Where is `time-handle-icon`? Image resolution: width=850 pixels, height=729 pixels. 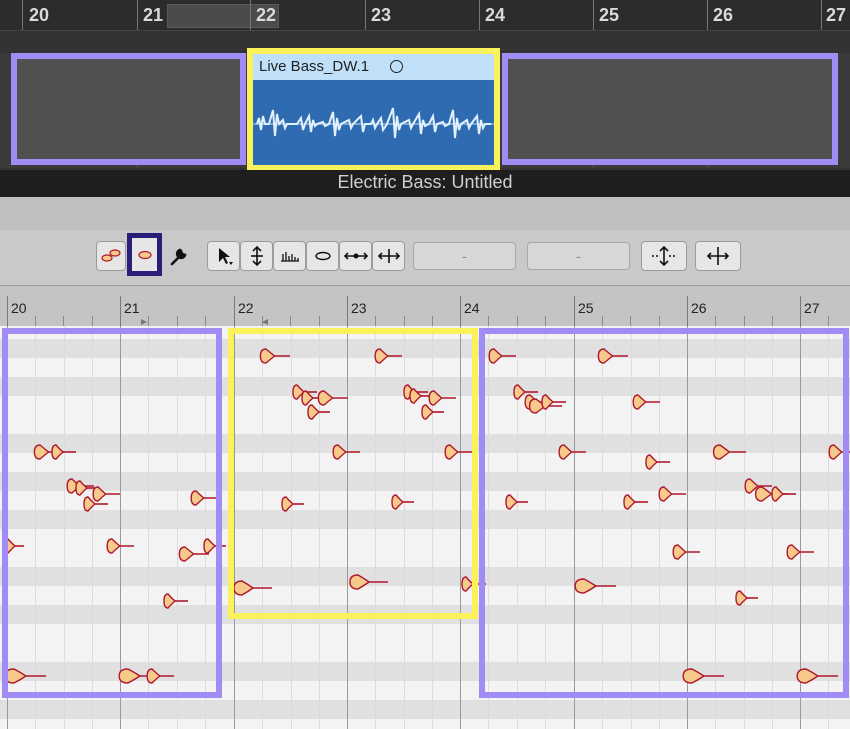
time-handle-icon is located at coordinates (388, 256).